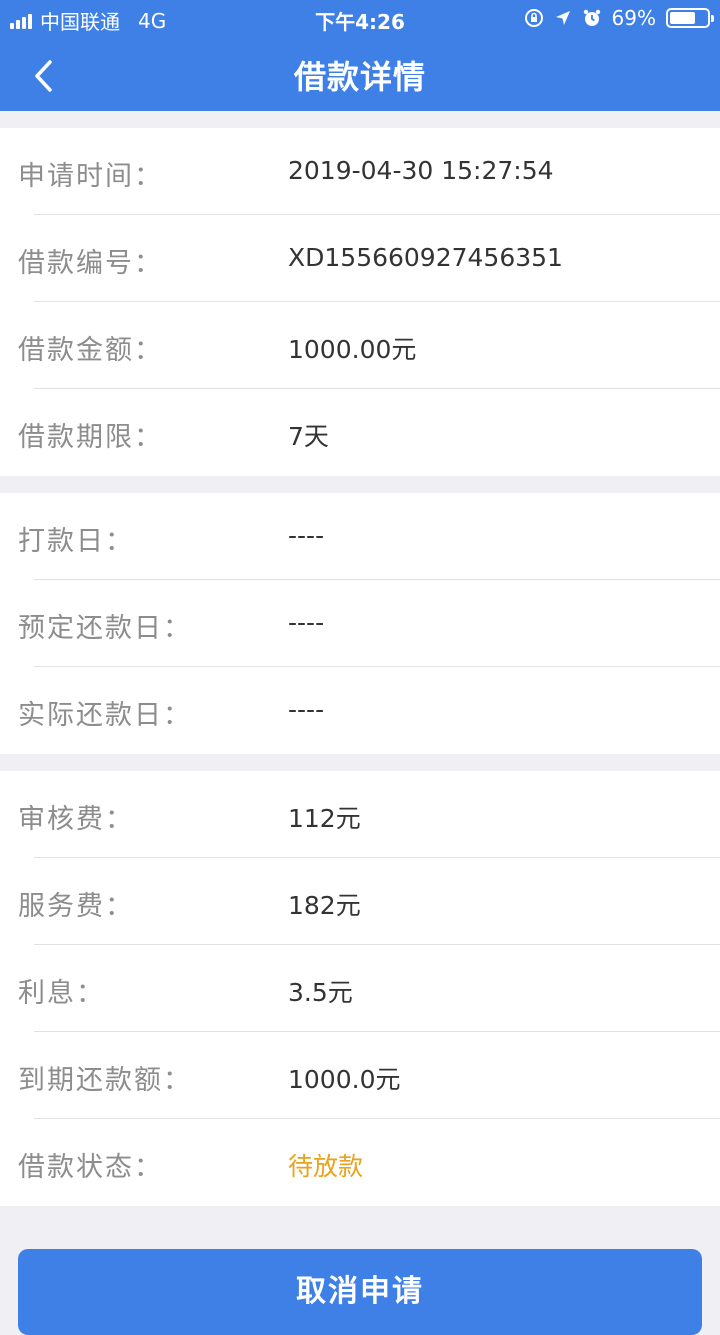 The height and width of the screenshot is (1335, 720). What do you see at coordinates (90, 437) in the screenshot?
I see `row-label: 借款期限：` at bounding box center [90, 437].